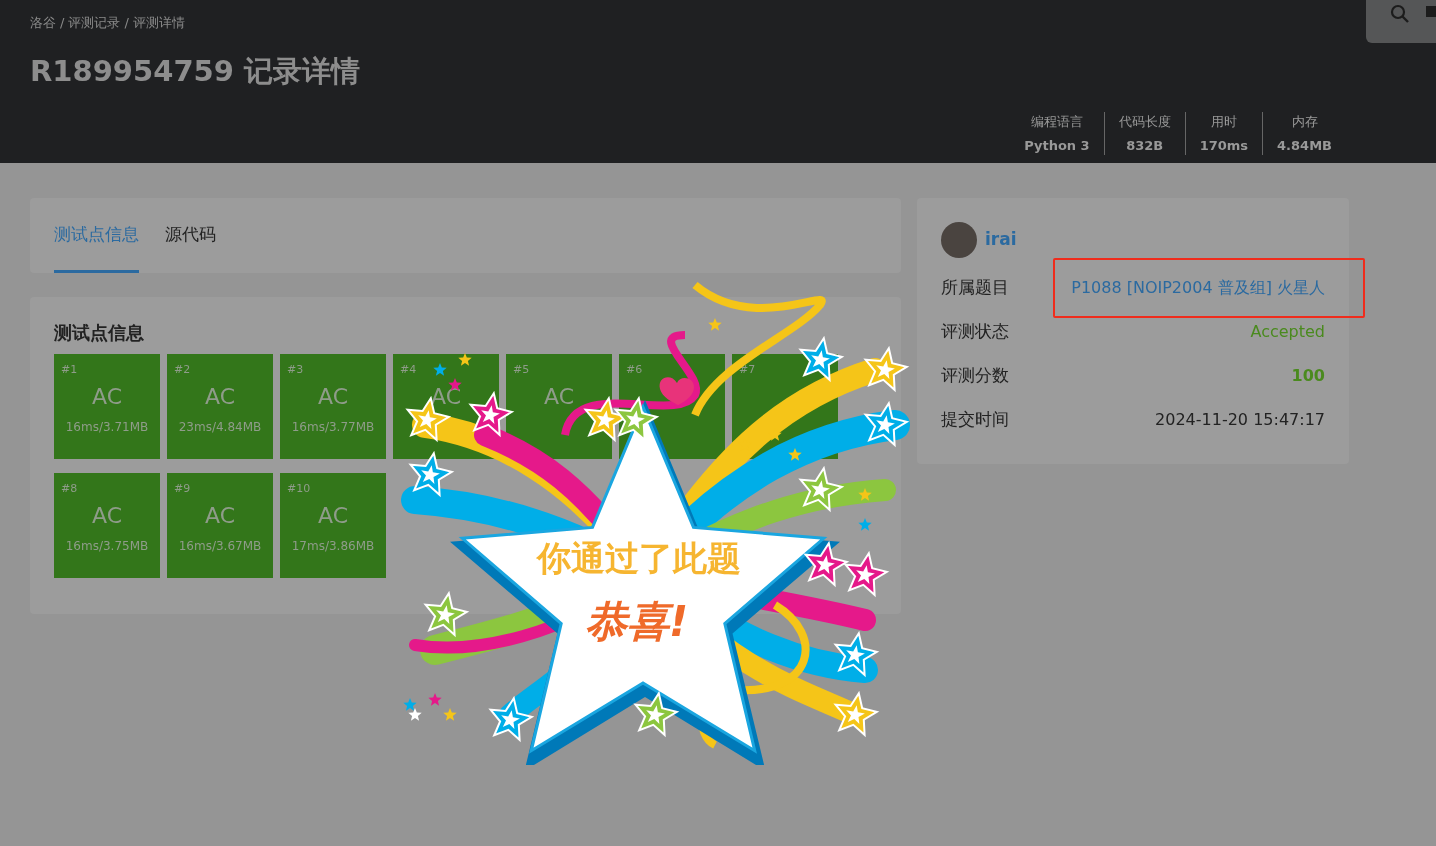  Describe the element at coordinates (295, 369) in the screenshot. I see `testcase-number: #3` at that location.